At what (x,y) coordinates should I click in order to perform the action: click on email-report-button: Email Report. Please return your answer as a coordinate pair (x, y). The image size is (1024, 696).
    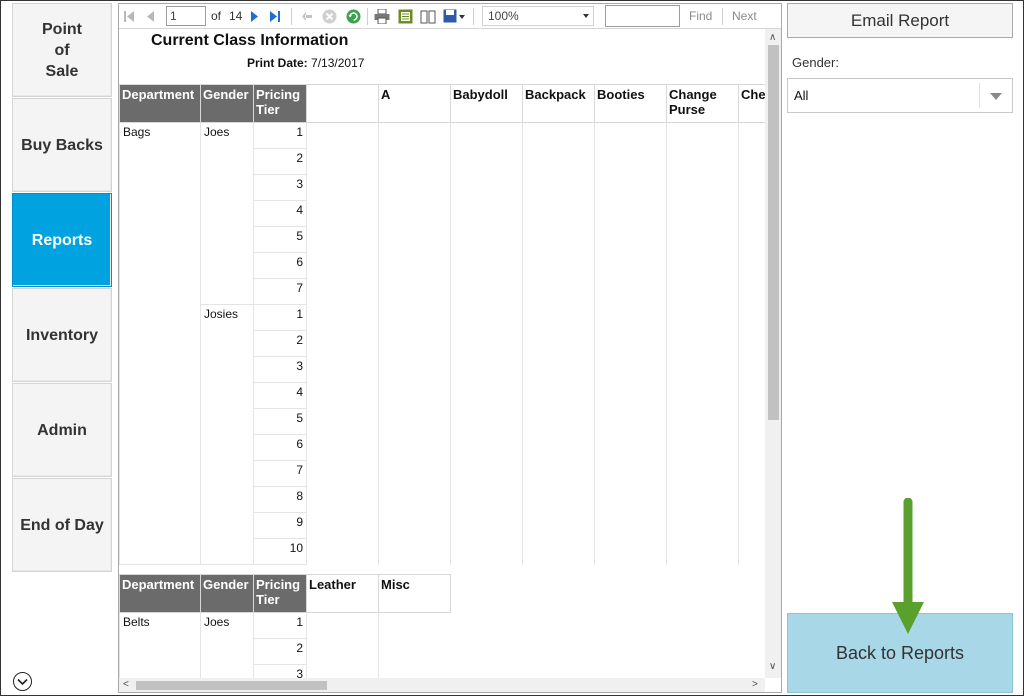
    Looking at the image, I should click on (900, 20).